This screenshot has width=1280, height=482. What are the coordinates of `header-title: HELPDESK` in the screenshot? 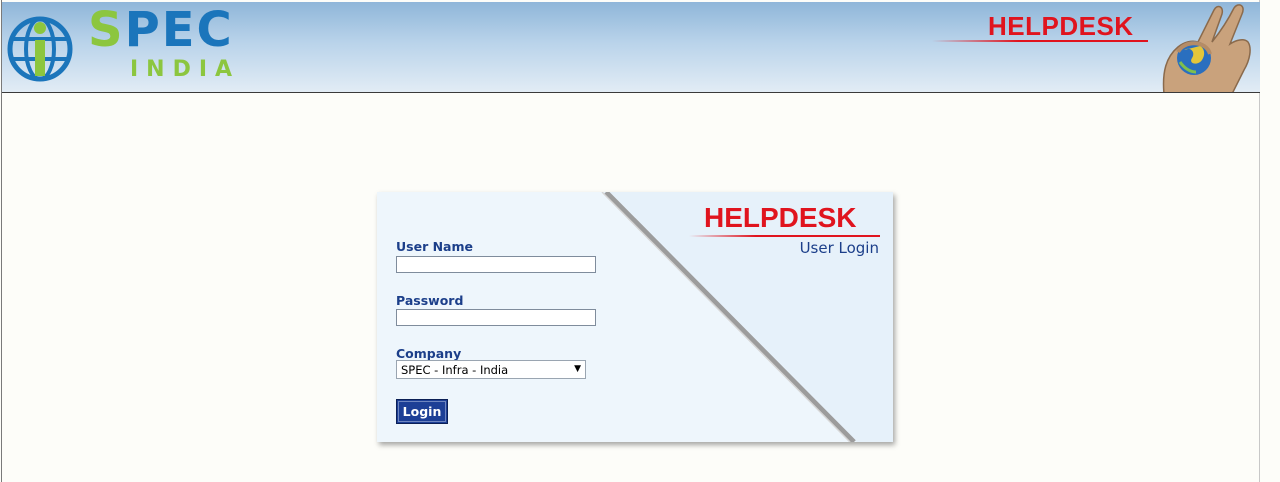 It's located at (1061, 26).